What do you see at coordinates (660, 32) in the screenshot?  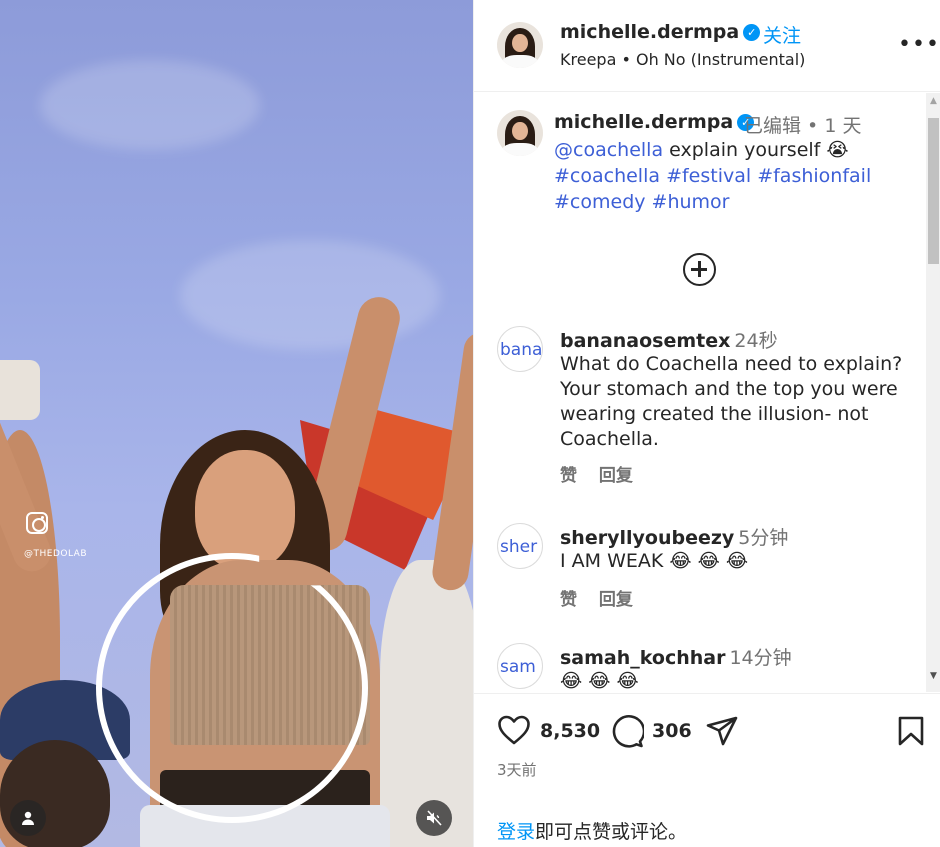 I see `author-username: michelle.dermpa ✓` at bounding box center [660, 32].